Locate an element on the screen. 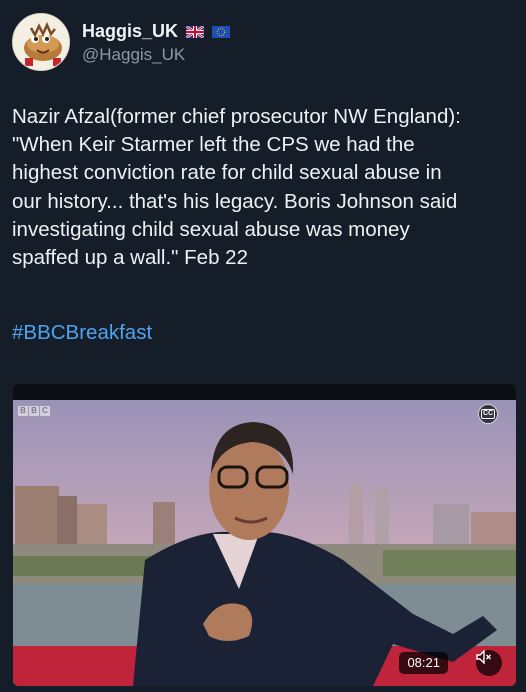 The height and width of the screenshot is (692, 526). author-names: Haggis_UK @Haggis_UK is located at coordinates (156, 42).